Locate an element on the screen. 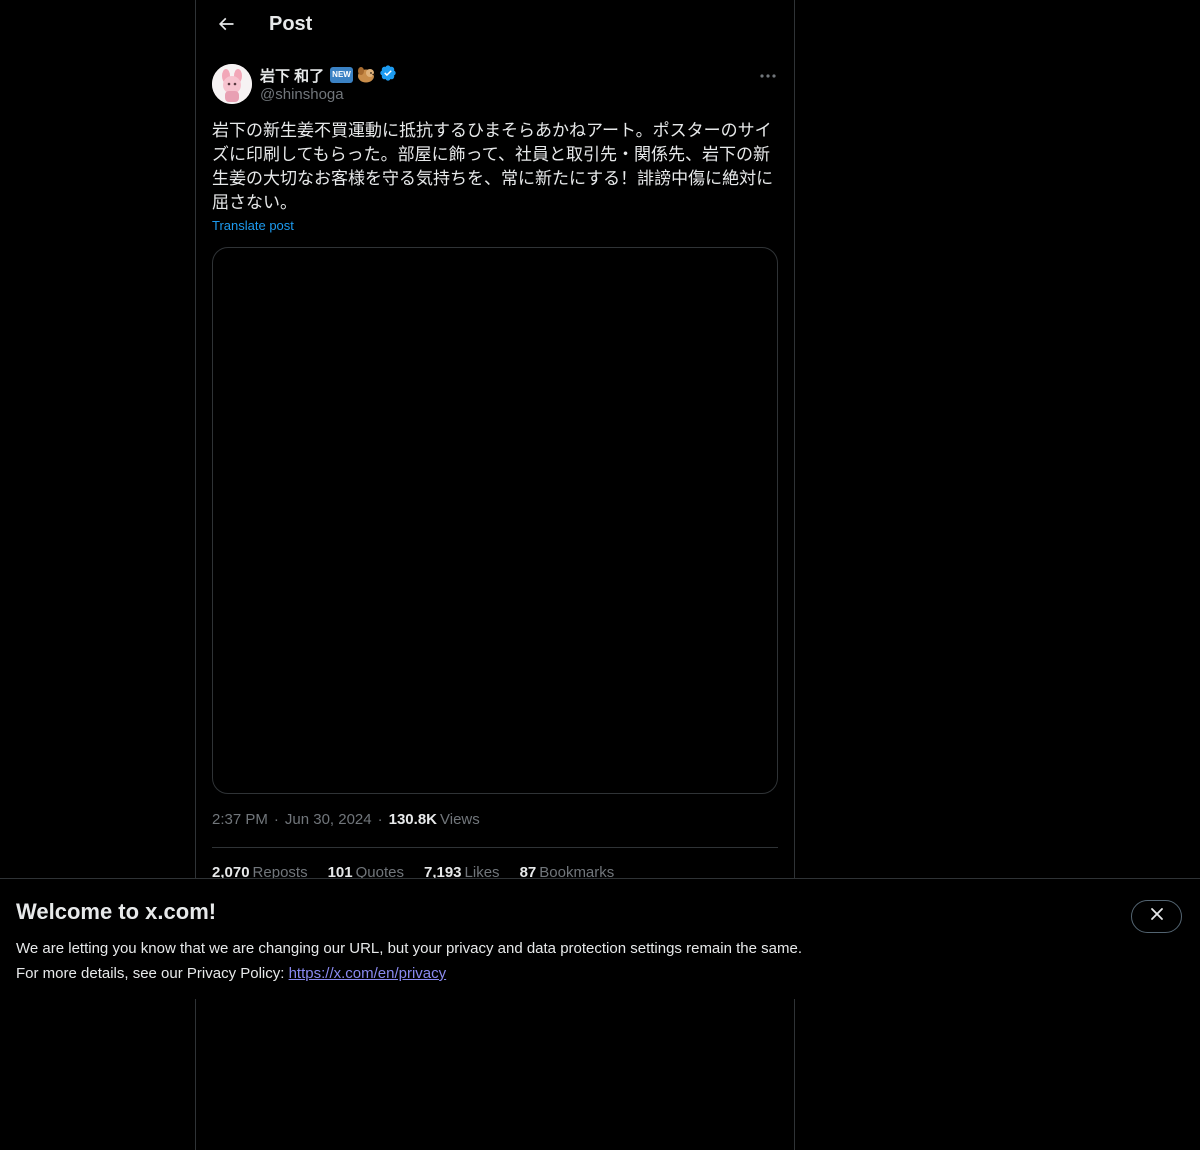  more-dots-icon is located at coordinates (768, 75).